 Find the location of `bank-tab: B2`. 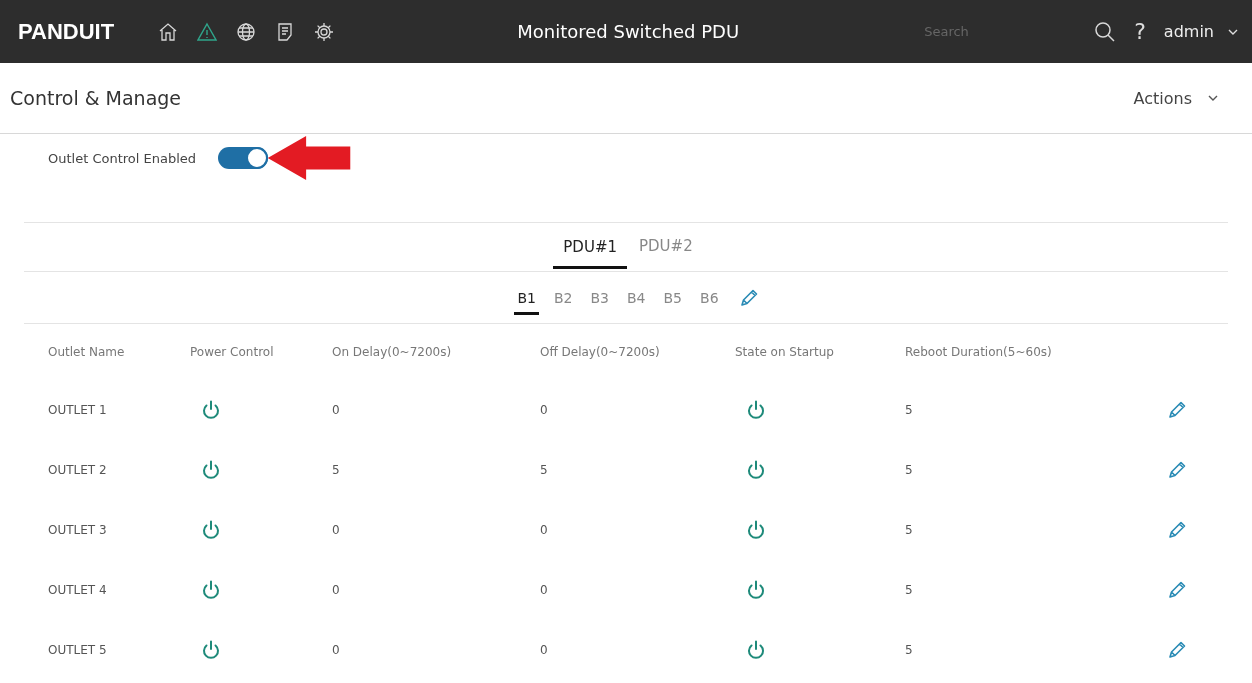

bank-tab: B2 is located at coordinates (563, 297).